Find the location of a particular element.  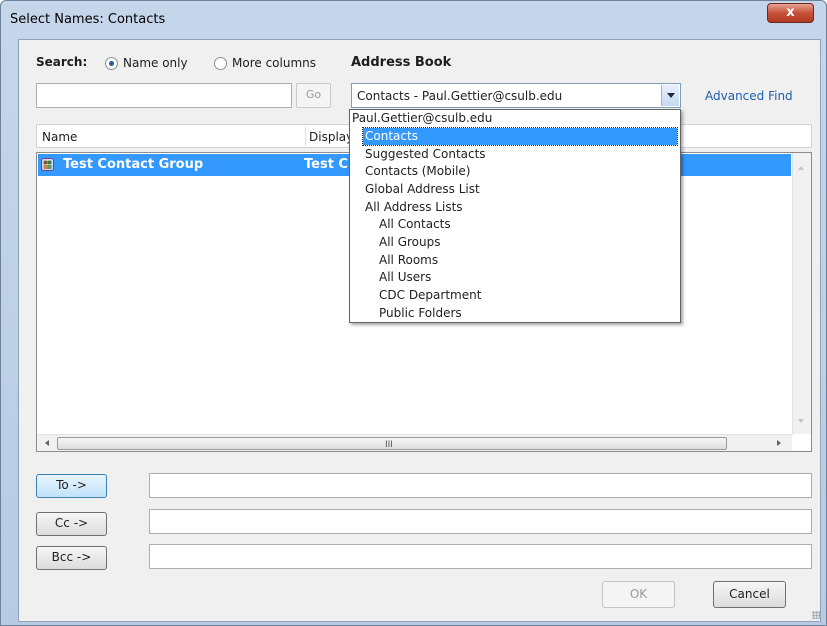

cancel-button: Cancel is located at coordinates (749, 594).